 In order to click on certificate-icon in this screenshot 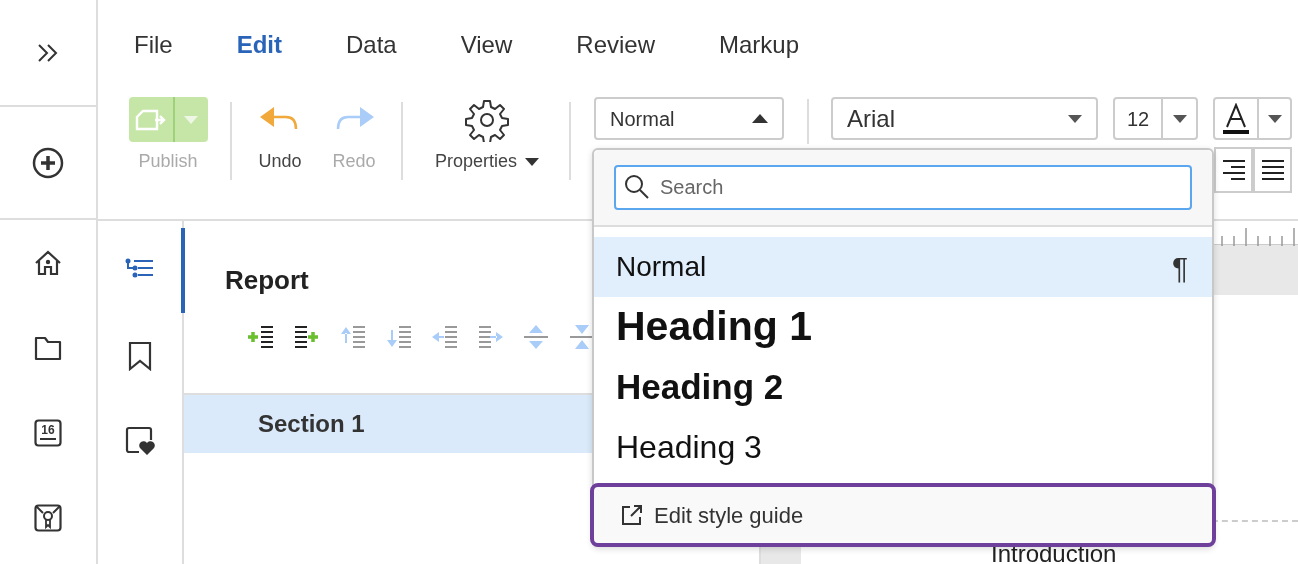, I will do `click(48, 517)`.